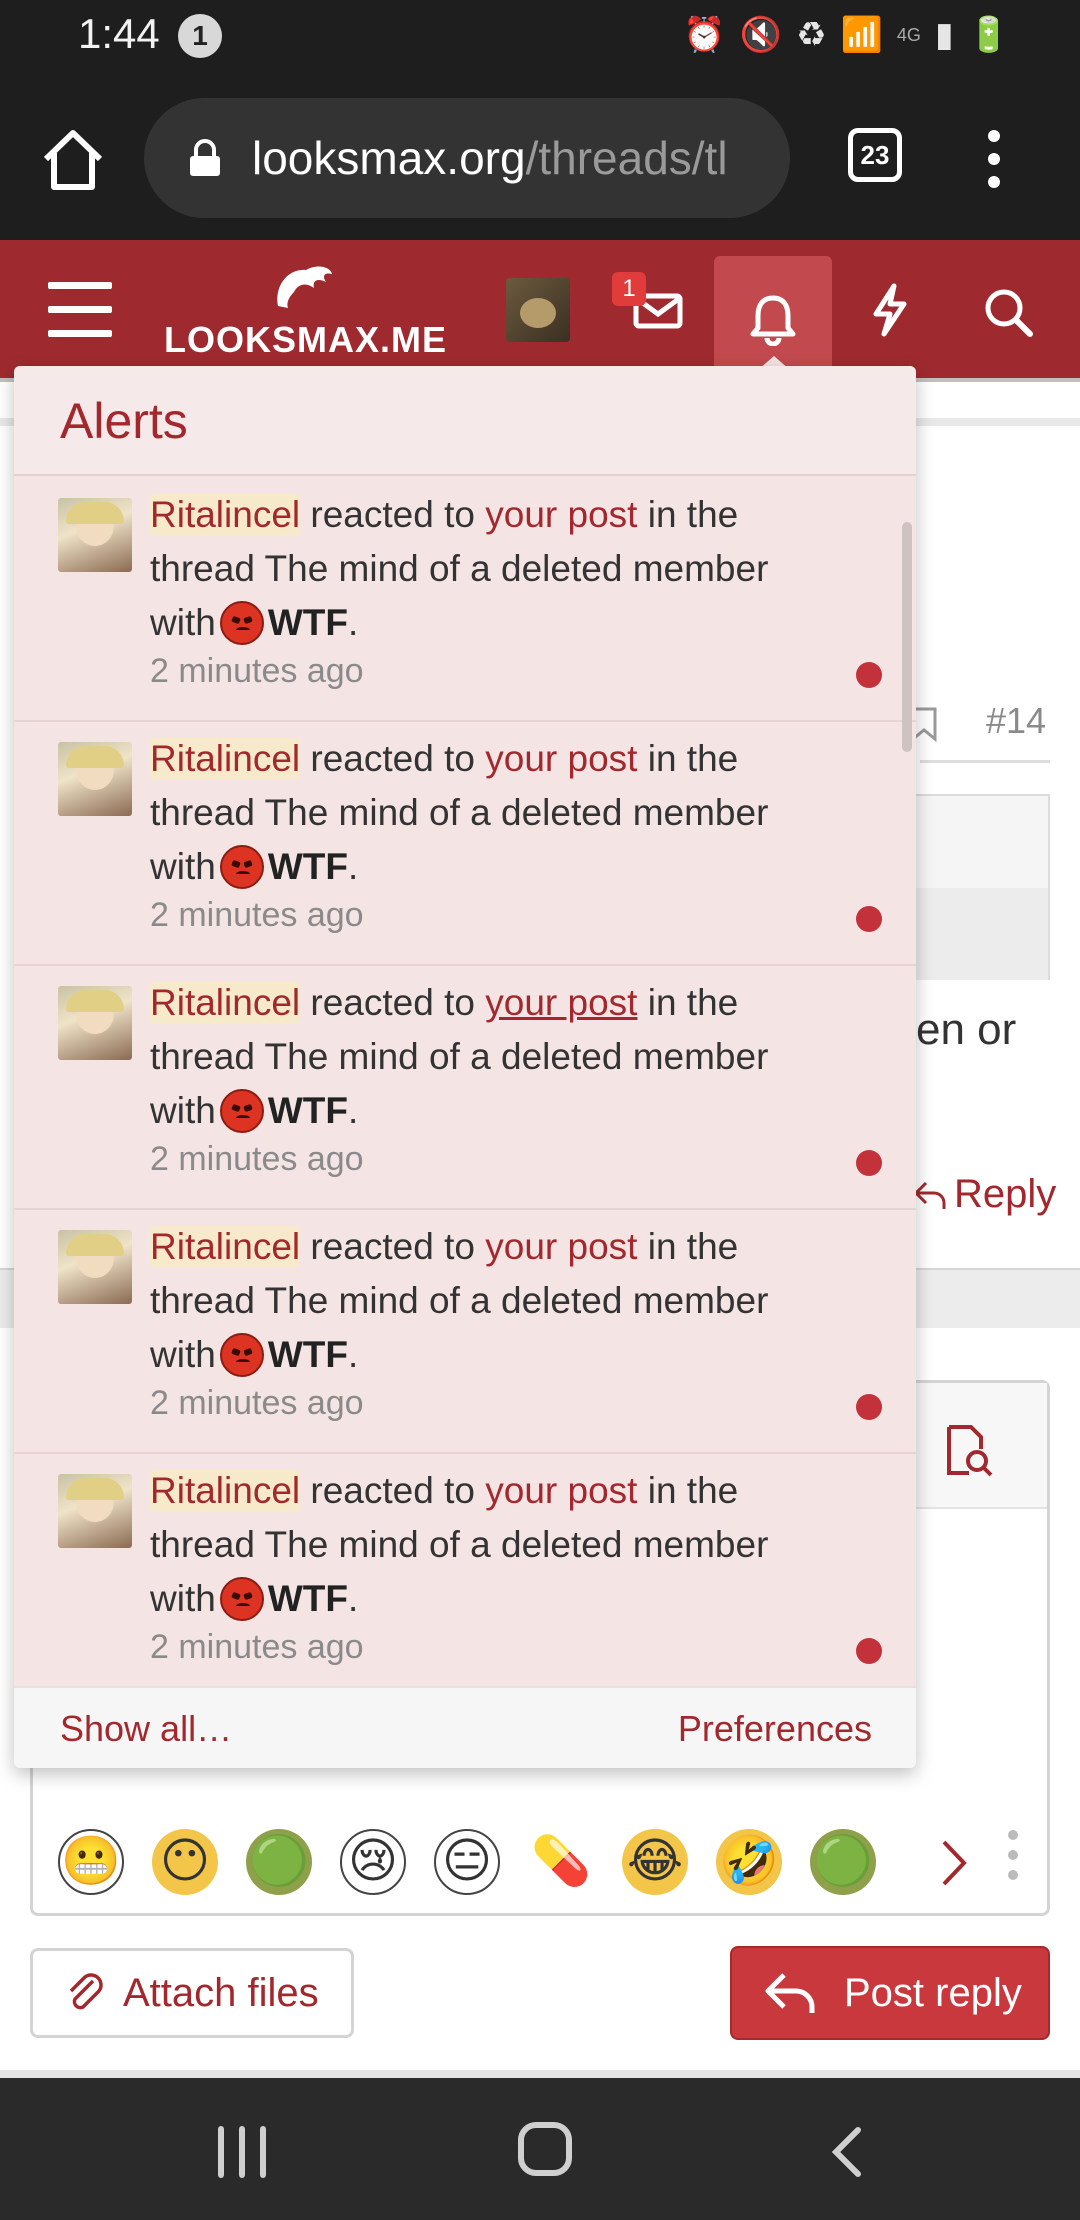  What do you see at coordinates (389, 158) in the screenshot?
I see `url-host: looksmax.org` at bounding box center [389, 158].